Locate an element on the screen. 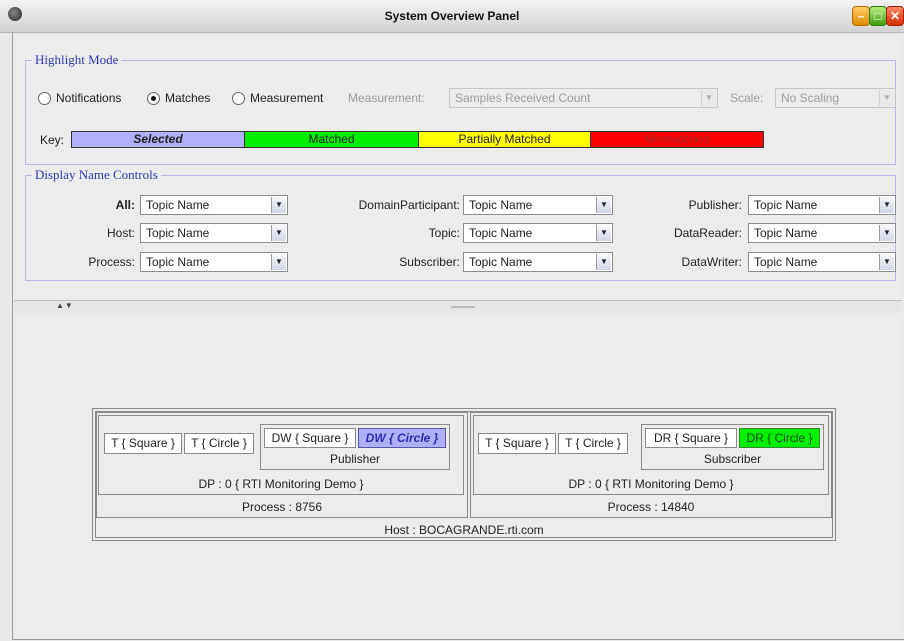 This screenshot has width=904, height=641. host-value: Topic Name is located at coordinates (178, 233).